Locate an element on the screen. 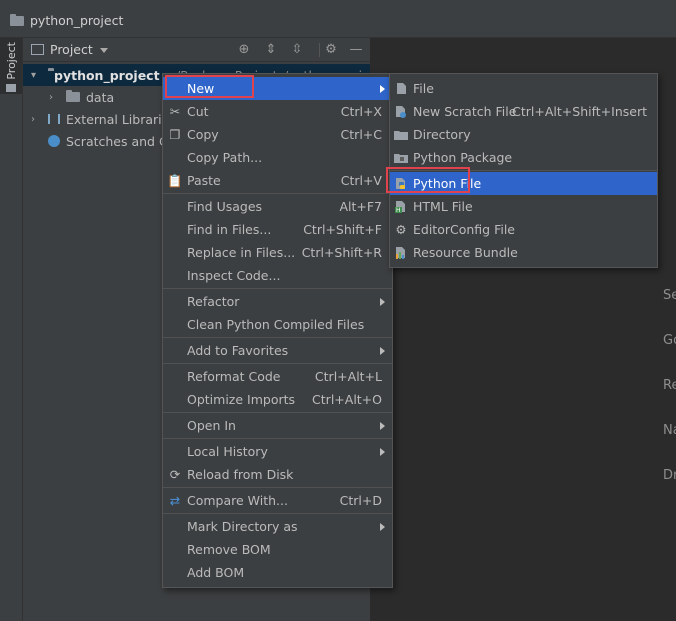  project-view-selector: Project is located at coordinates (71, 49).